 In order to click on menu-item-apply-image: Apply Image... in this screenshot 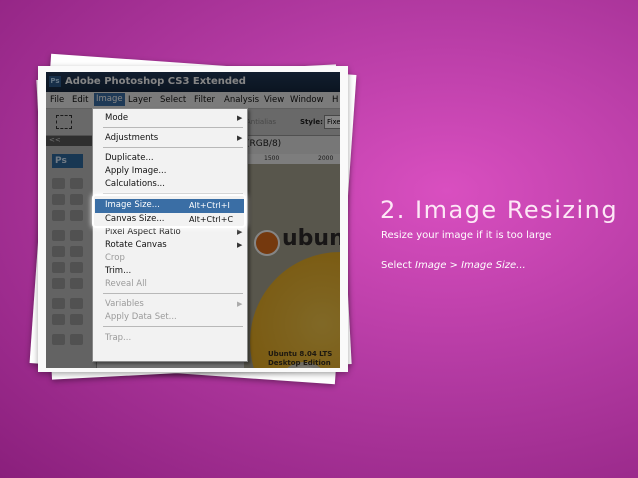, I will do `click(135, 171)`.